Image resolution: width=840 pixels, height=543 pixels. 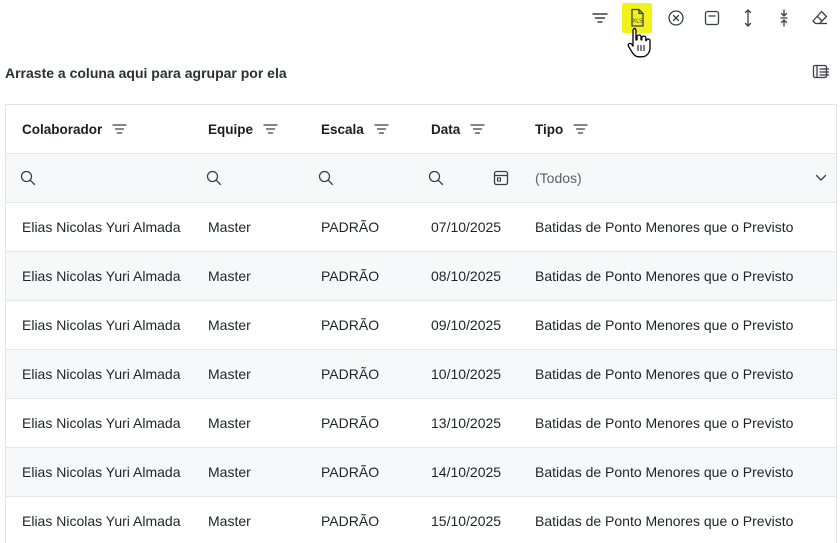 I want to click on filter-data, so click(x=436, y=178).